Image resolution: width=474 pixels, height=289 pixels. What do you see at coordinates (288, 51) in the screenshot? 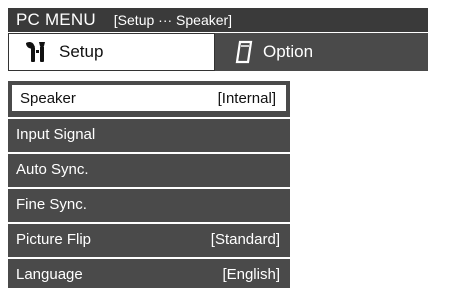
I see `tab-option-label: Option` at bounding box center [288, 51].